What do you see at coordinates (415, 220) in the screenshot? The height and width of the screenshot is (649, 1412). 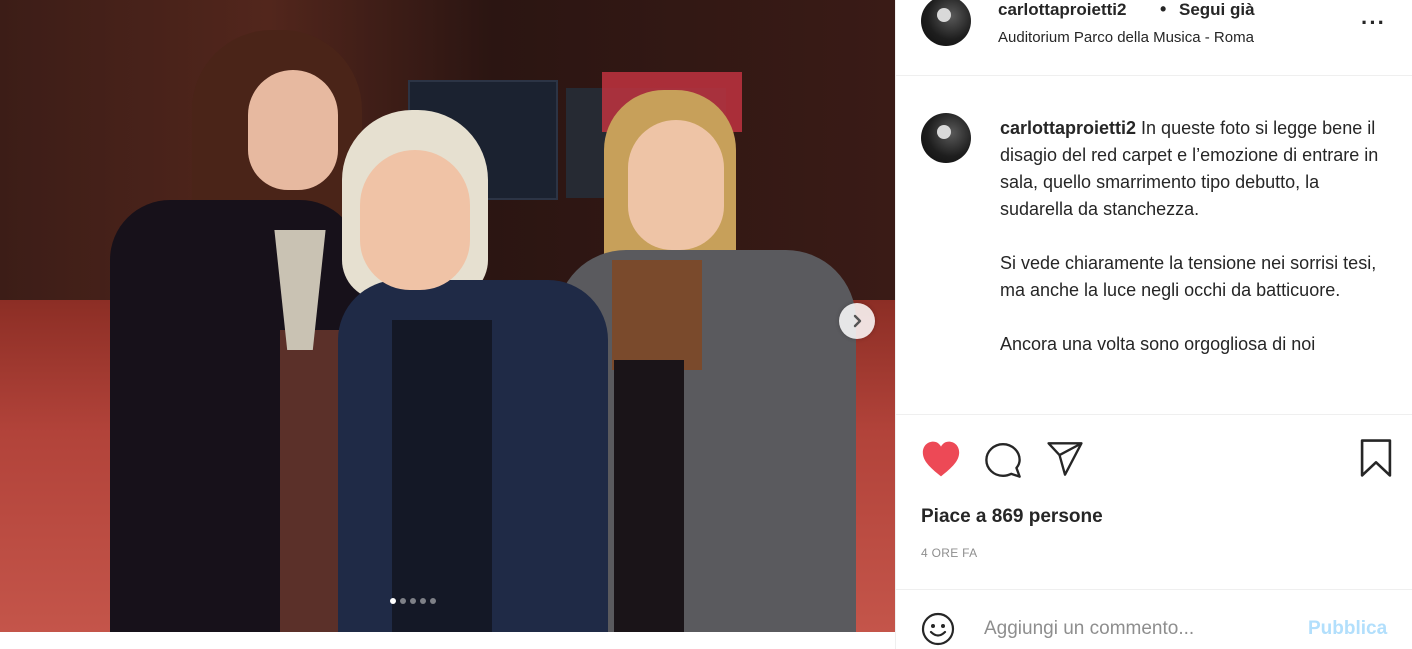 I see `person-center-face` at bounding box center [415, 220].